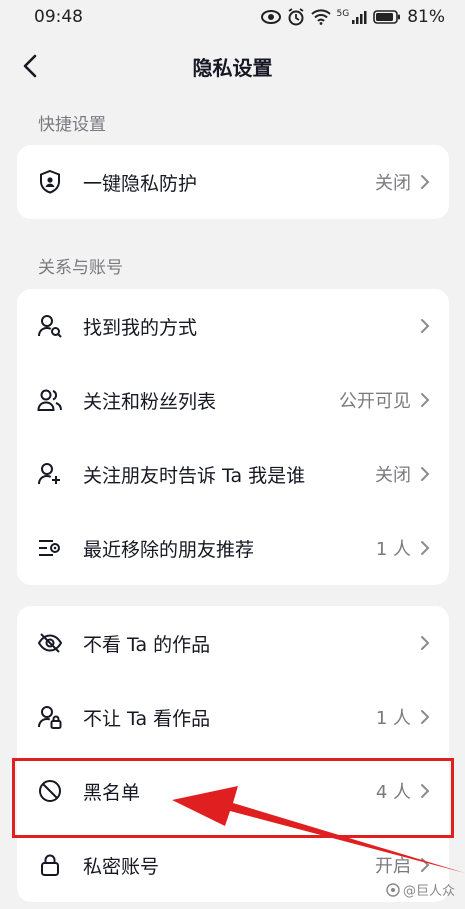 The width and height of the screenshot is (465, 909). What do you see at coordinates (233, 865) in the screenshot?
I see `row-private-account: 私密账号 开启` at bounding box center [233, 865].